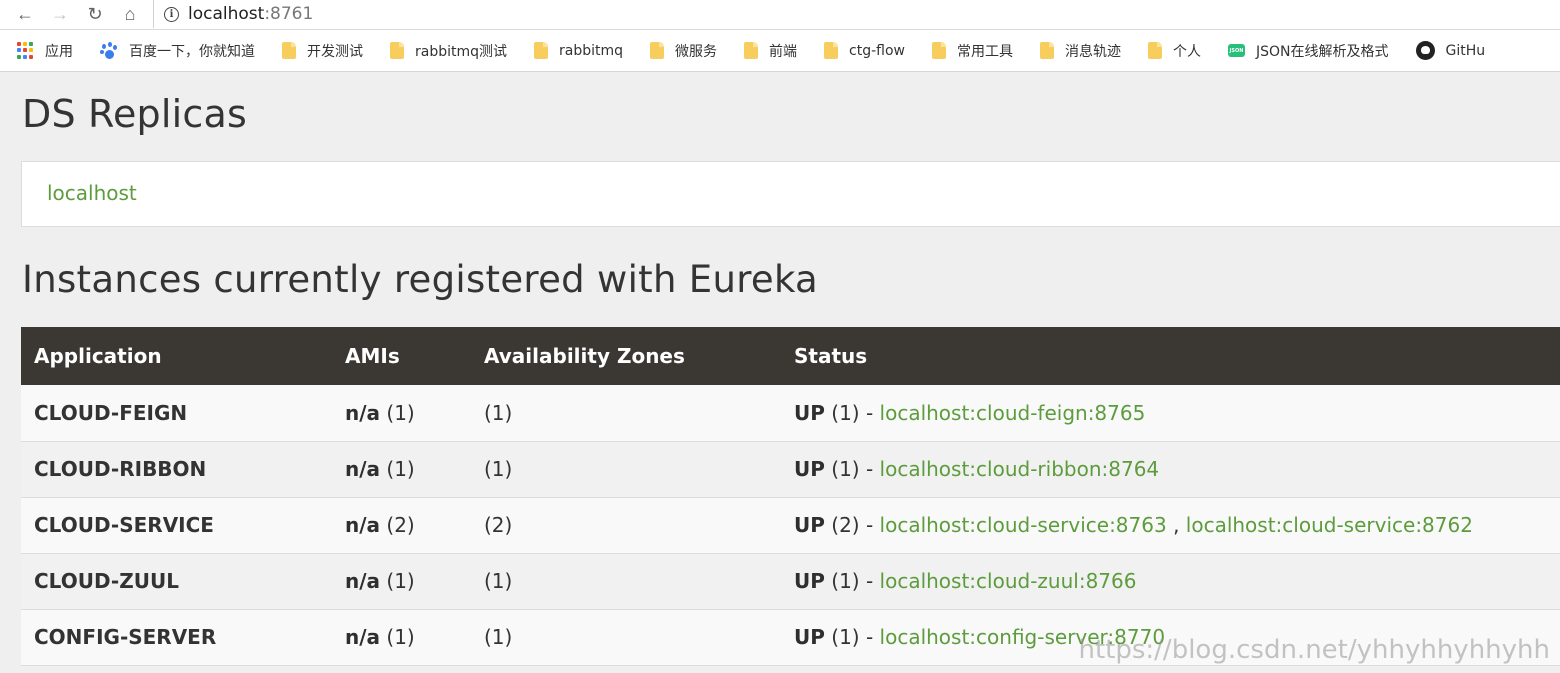 This screenshot has height=673, width=1560. I want to click on bookmark-label: 应用, so click(59, 51).